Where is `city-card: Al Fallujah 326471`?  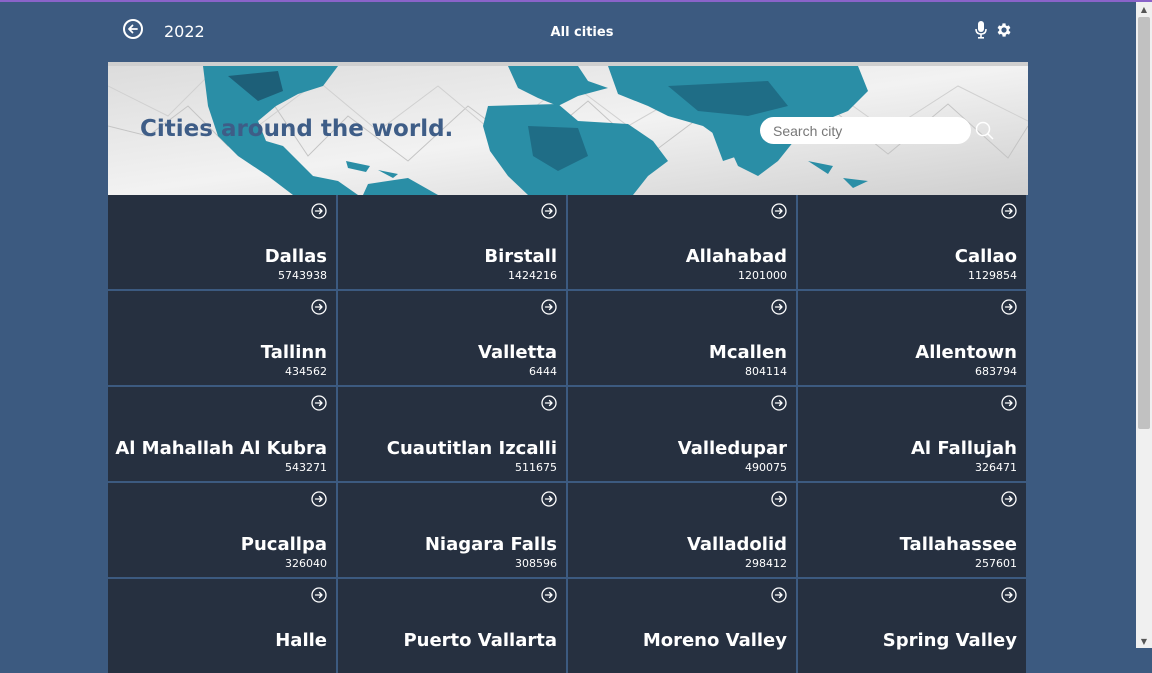 city-card: Al Fallujah 326471 is located at coordinates (912, 434).